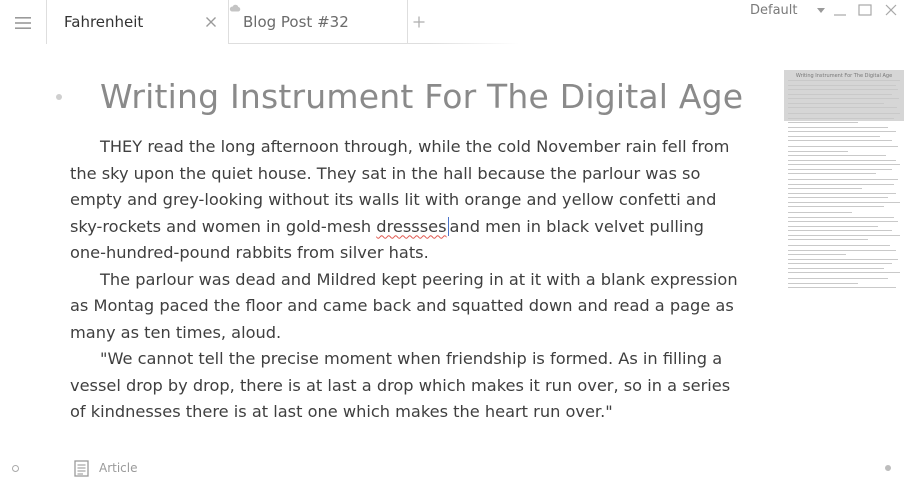 Image resolution: width=904 pixels, height=479 pixels. I want to click on profile-selector: Default, so click(787, 10).